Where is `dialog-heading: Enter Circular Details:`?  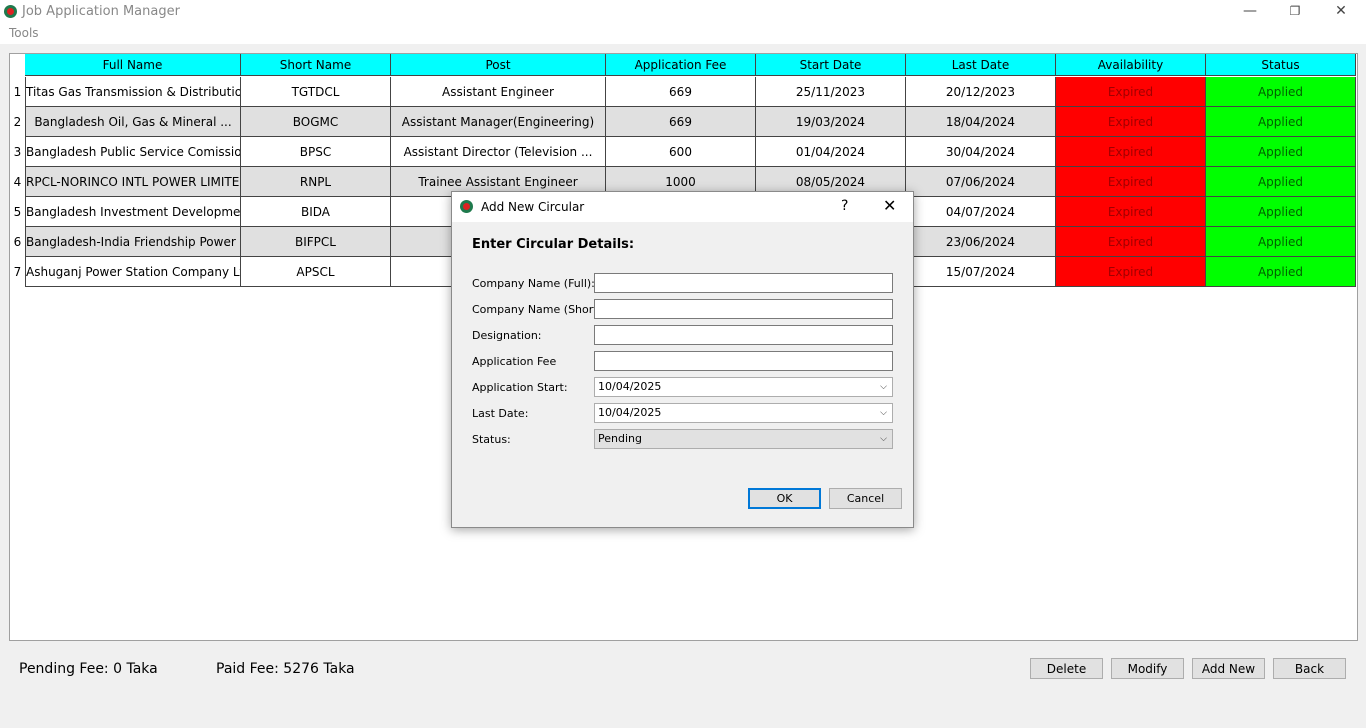 dialog-heading: Enter Circular Details: is located at coordinates (553, 244).